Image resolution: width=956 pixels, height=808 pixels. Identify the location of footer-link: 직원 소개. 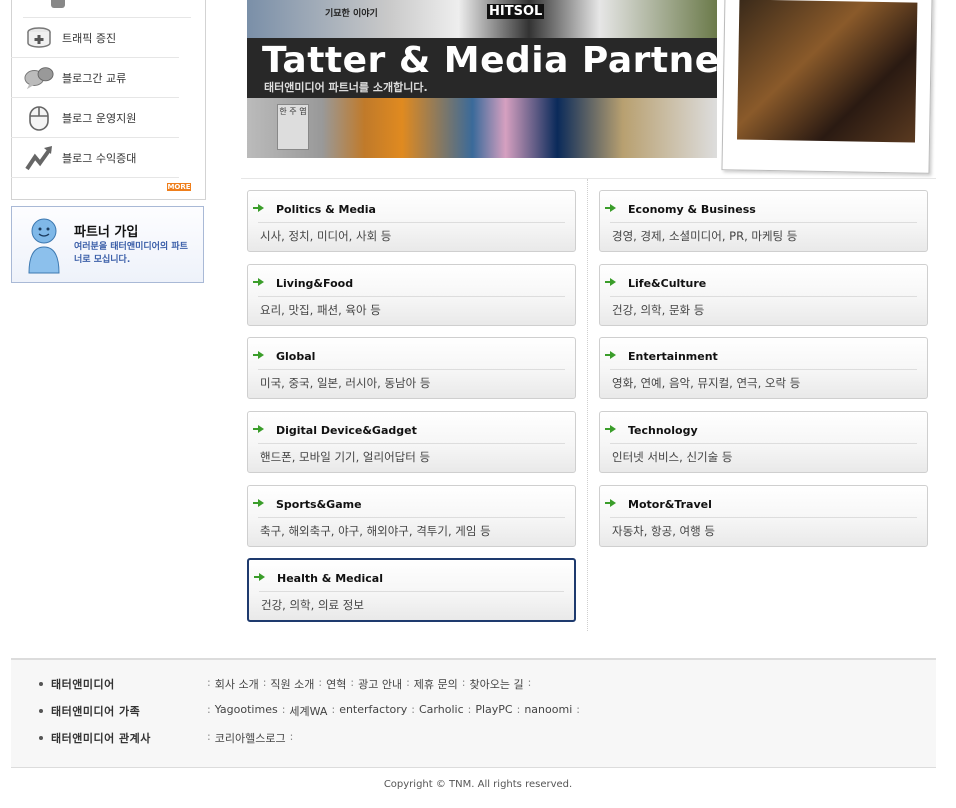
(292, 684).